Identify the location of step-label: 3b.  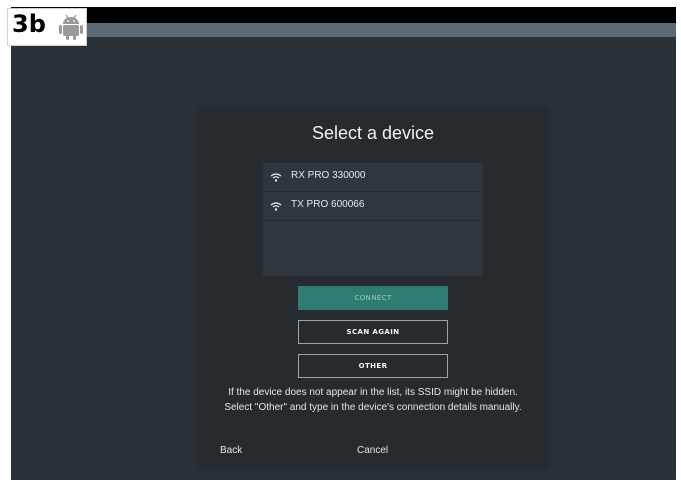
(29, 24).